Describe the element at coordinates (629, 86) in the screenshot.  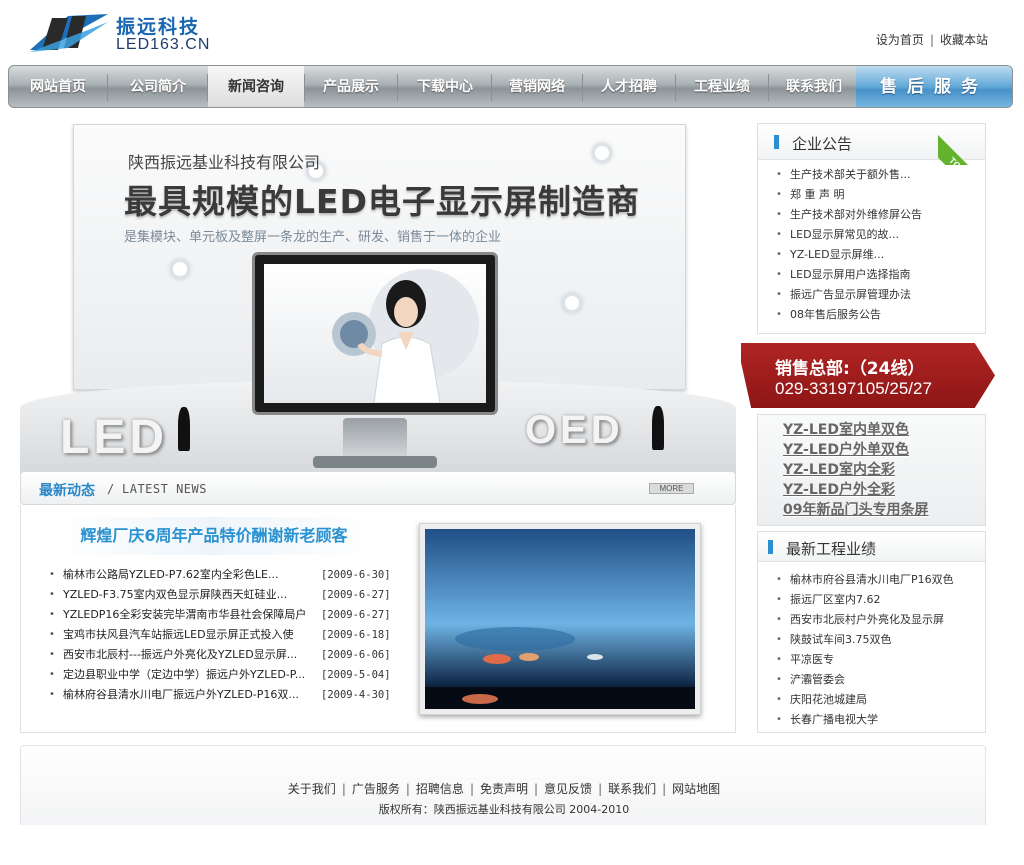
I see `nav-item-jobs: 人才招聘` at that location.